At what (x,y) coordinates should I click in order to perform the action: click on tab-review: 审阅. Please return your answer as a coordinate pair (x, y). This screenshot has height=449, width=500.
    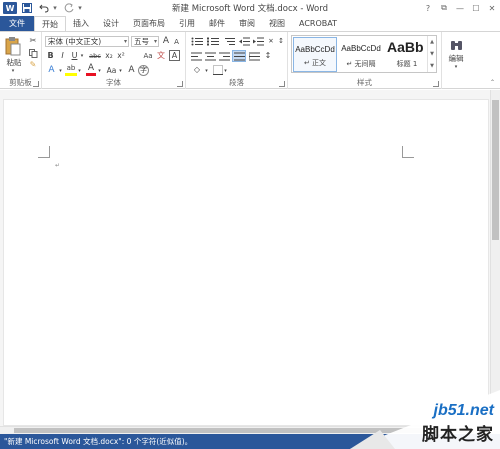
    Looking at the image, I should click on (247, 23).